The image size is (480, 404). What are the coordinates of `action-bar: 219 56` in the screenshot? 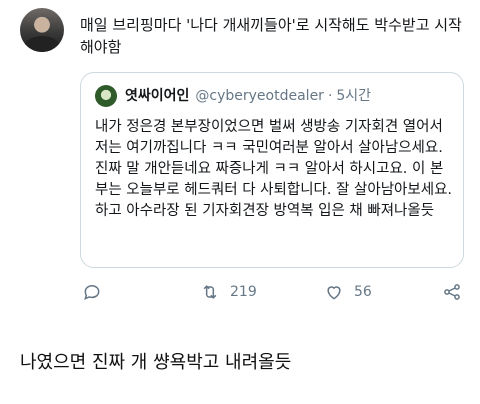 It's located at (272, 292).